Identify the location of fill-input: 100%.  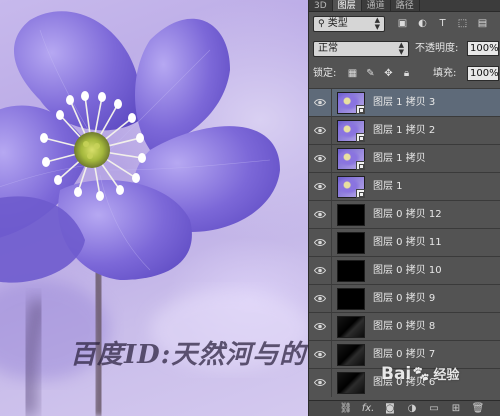
(483, 73).